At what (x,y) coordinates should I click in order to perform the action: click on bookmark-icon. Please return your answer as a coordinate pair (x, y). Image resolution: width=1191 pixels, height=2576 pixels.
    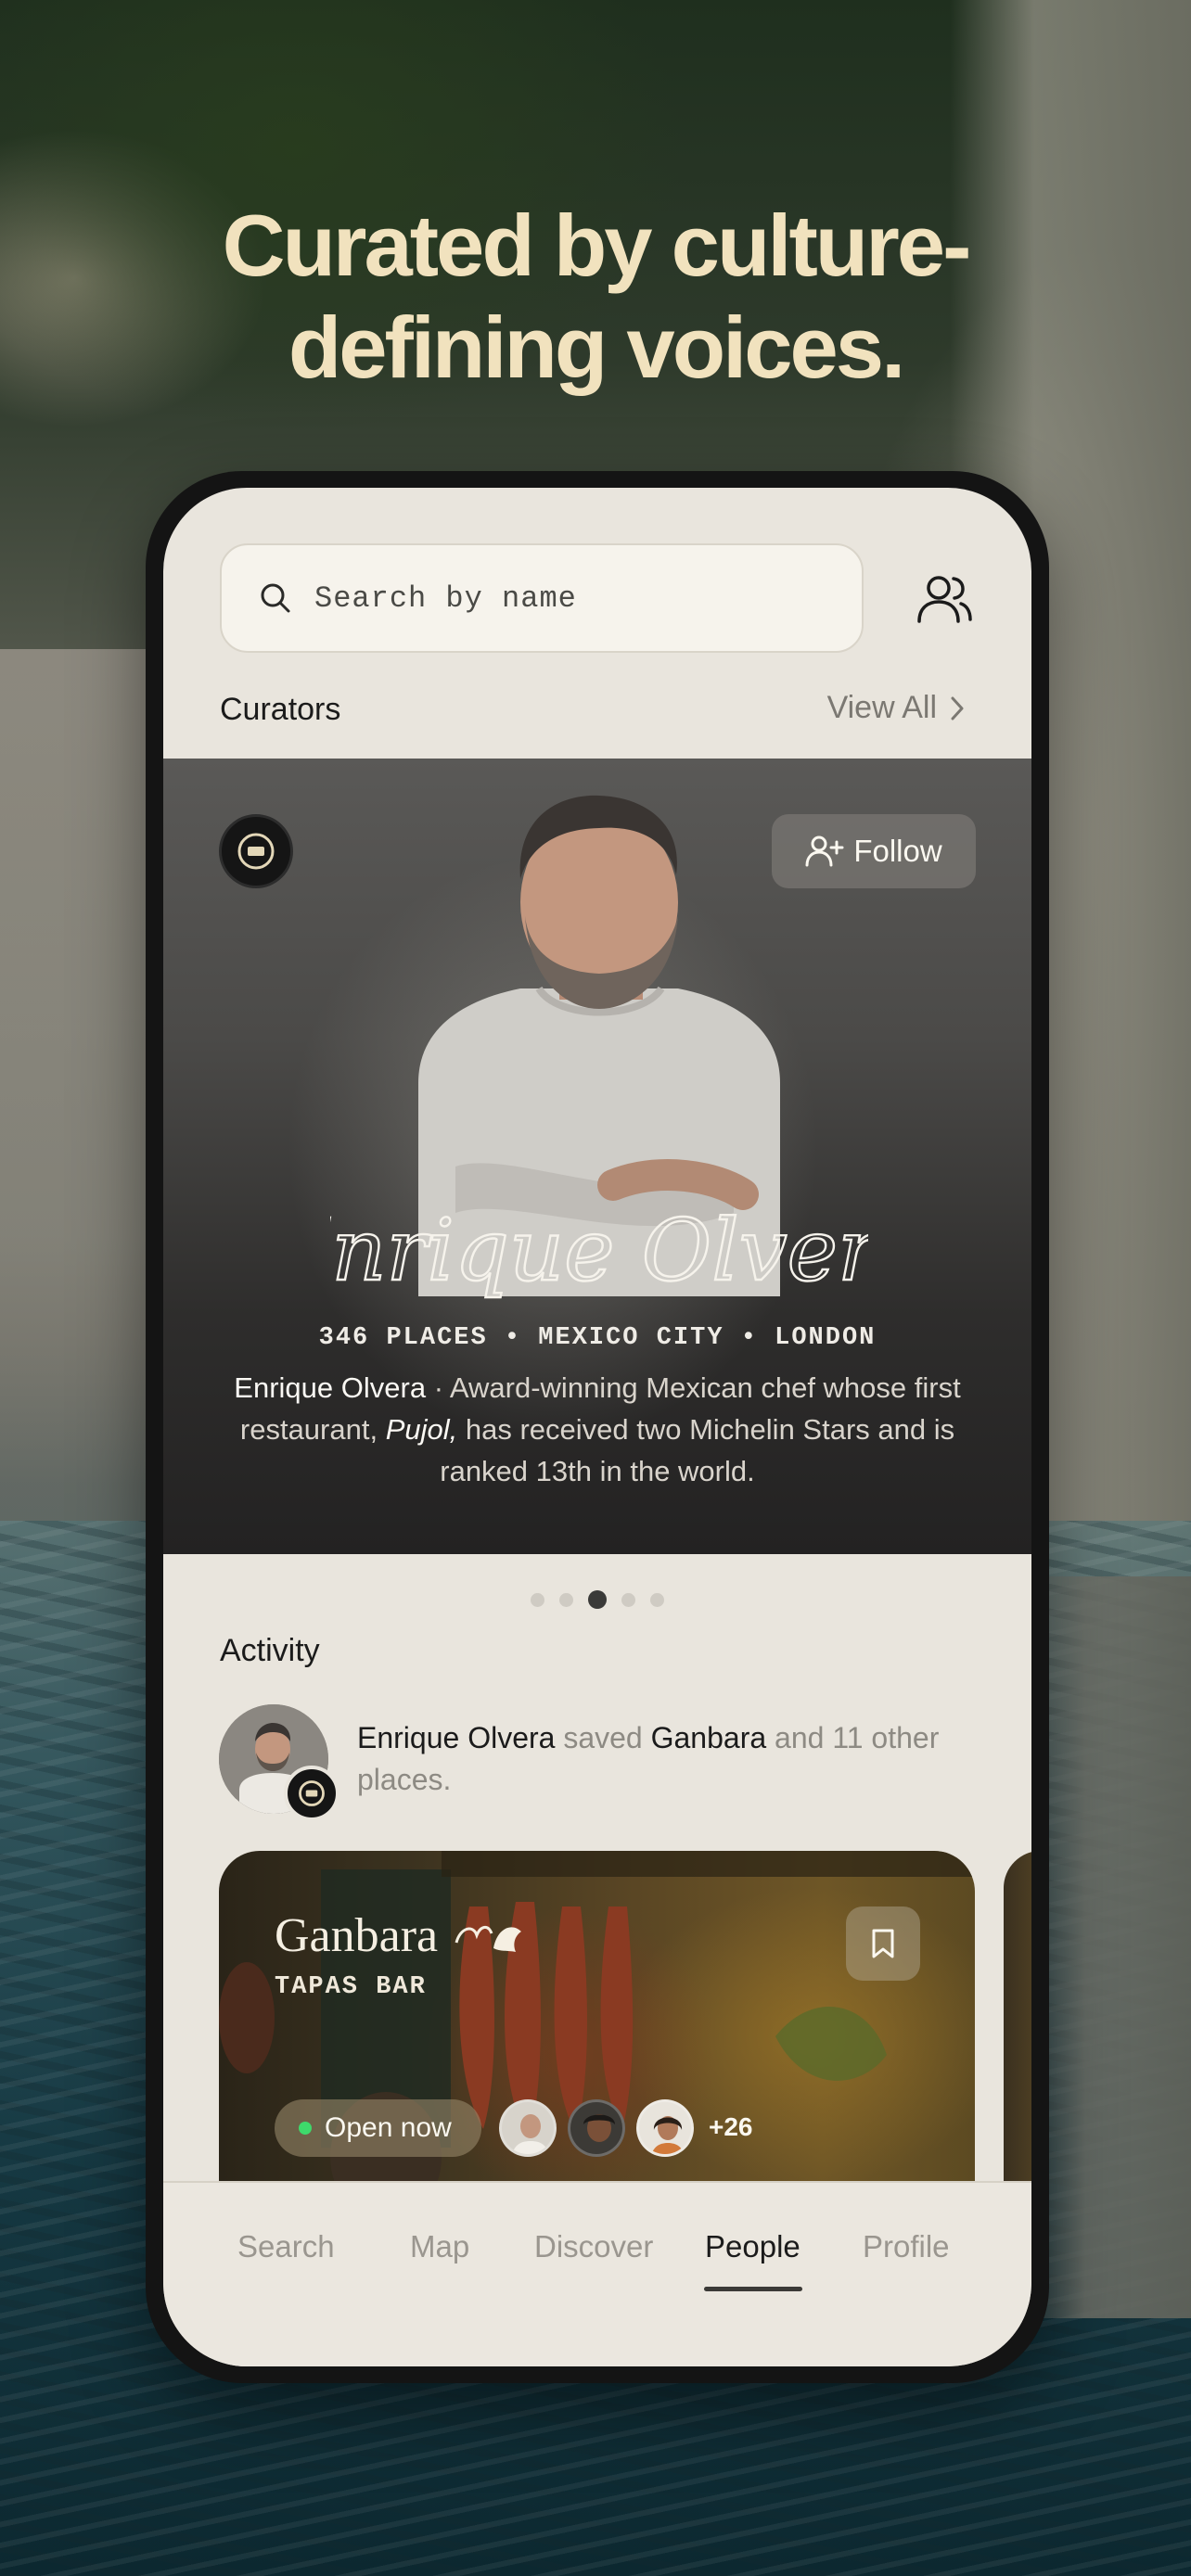
    Looking at the image, I should click on (883, 1943).